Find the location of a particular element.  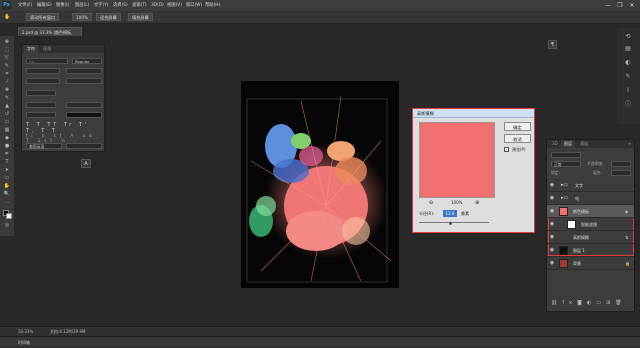

quick-select-tool-icon: ✎ is located at coordinates (7, 66).